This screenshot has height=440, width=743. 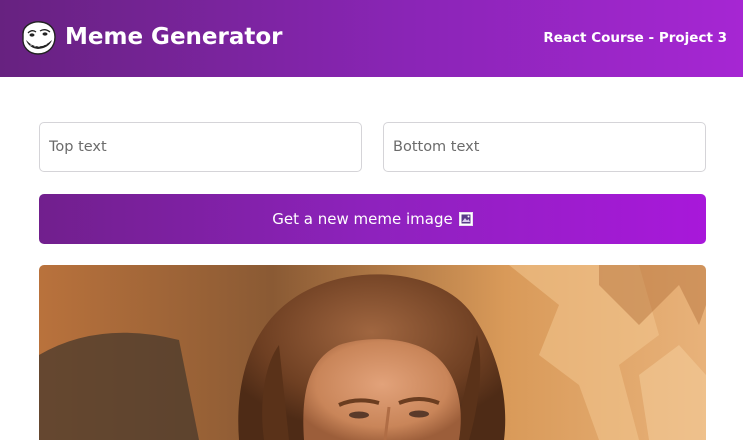 I want to click on app-title: Meme Generator, so click(x=174, y=37).